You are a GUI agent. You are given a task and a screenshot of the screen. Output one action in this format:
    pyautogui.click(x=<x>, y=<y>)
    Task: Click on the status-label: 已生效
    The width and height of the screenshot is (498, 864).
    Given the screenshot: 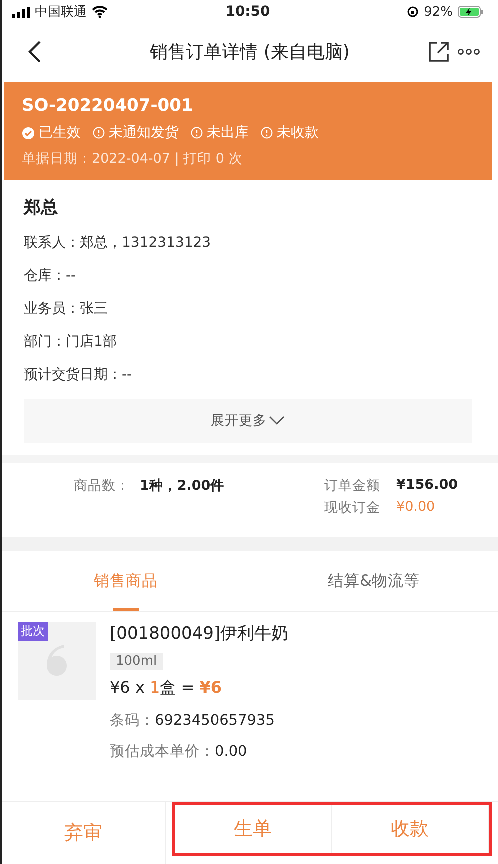 What is the action you would take?
    pyautogui.click(x=60, y=133)
    